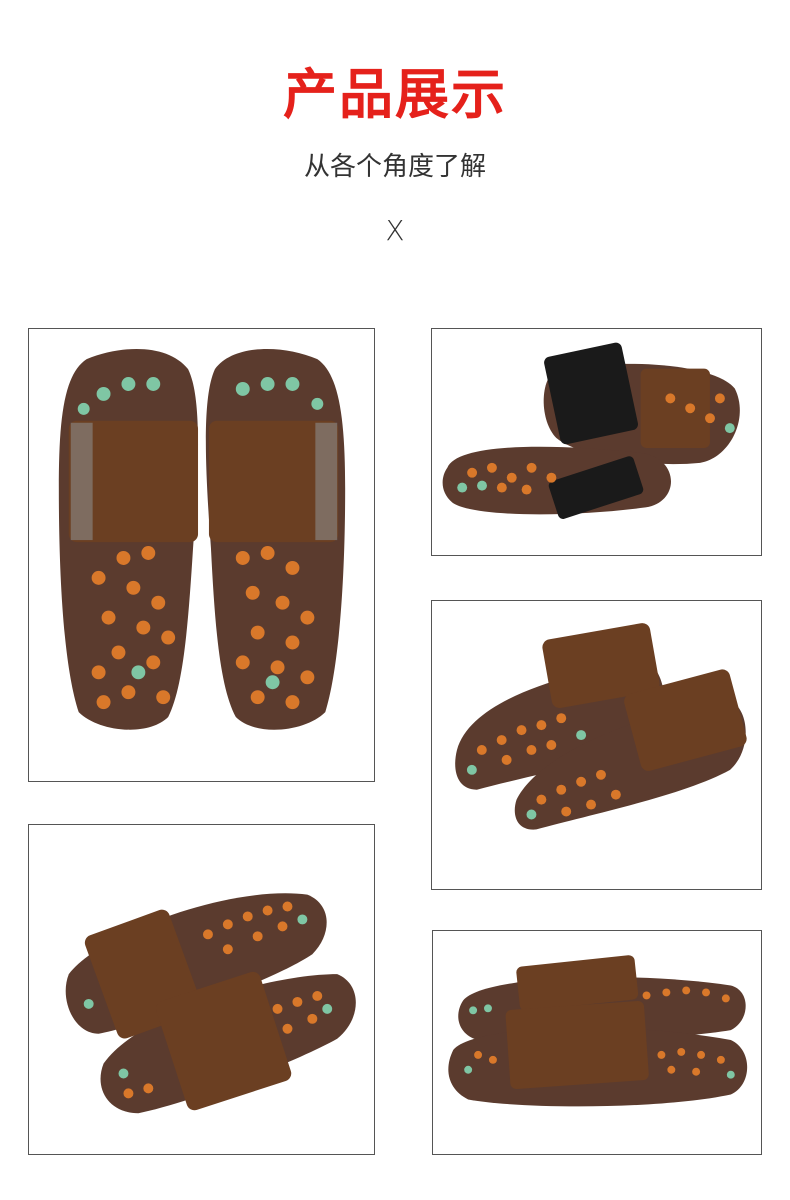 This screenshot has height=1200, width=790. I want to click on slippers-angled-left-image, so click(210, 1003).